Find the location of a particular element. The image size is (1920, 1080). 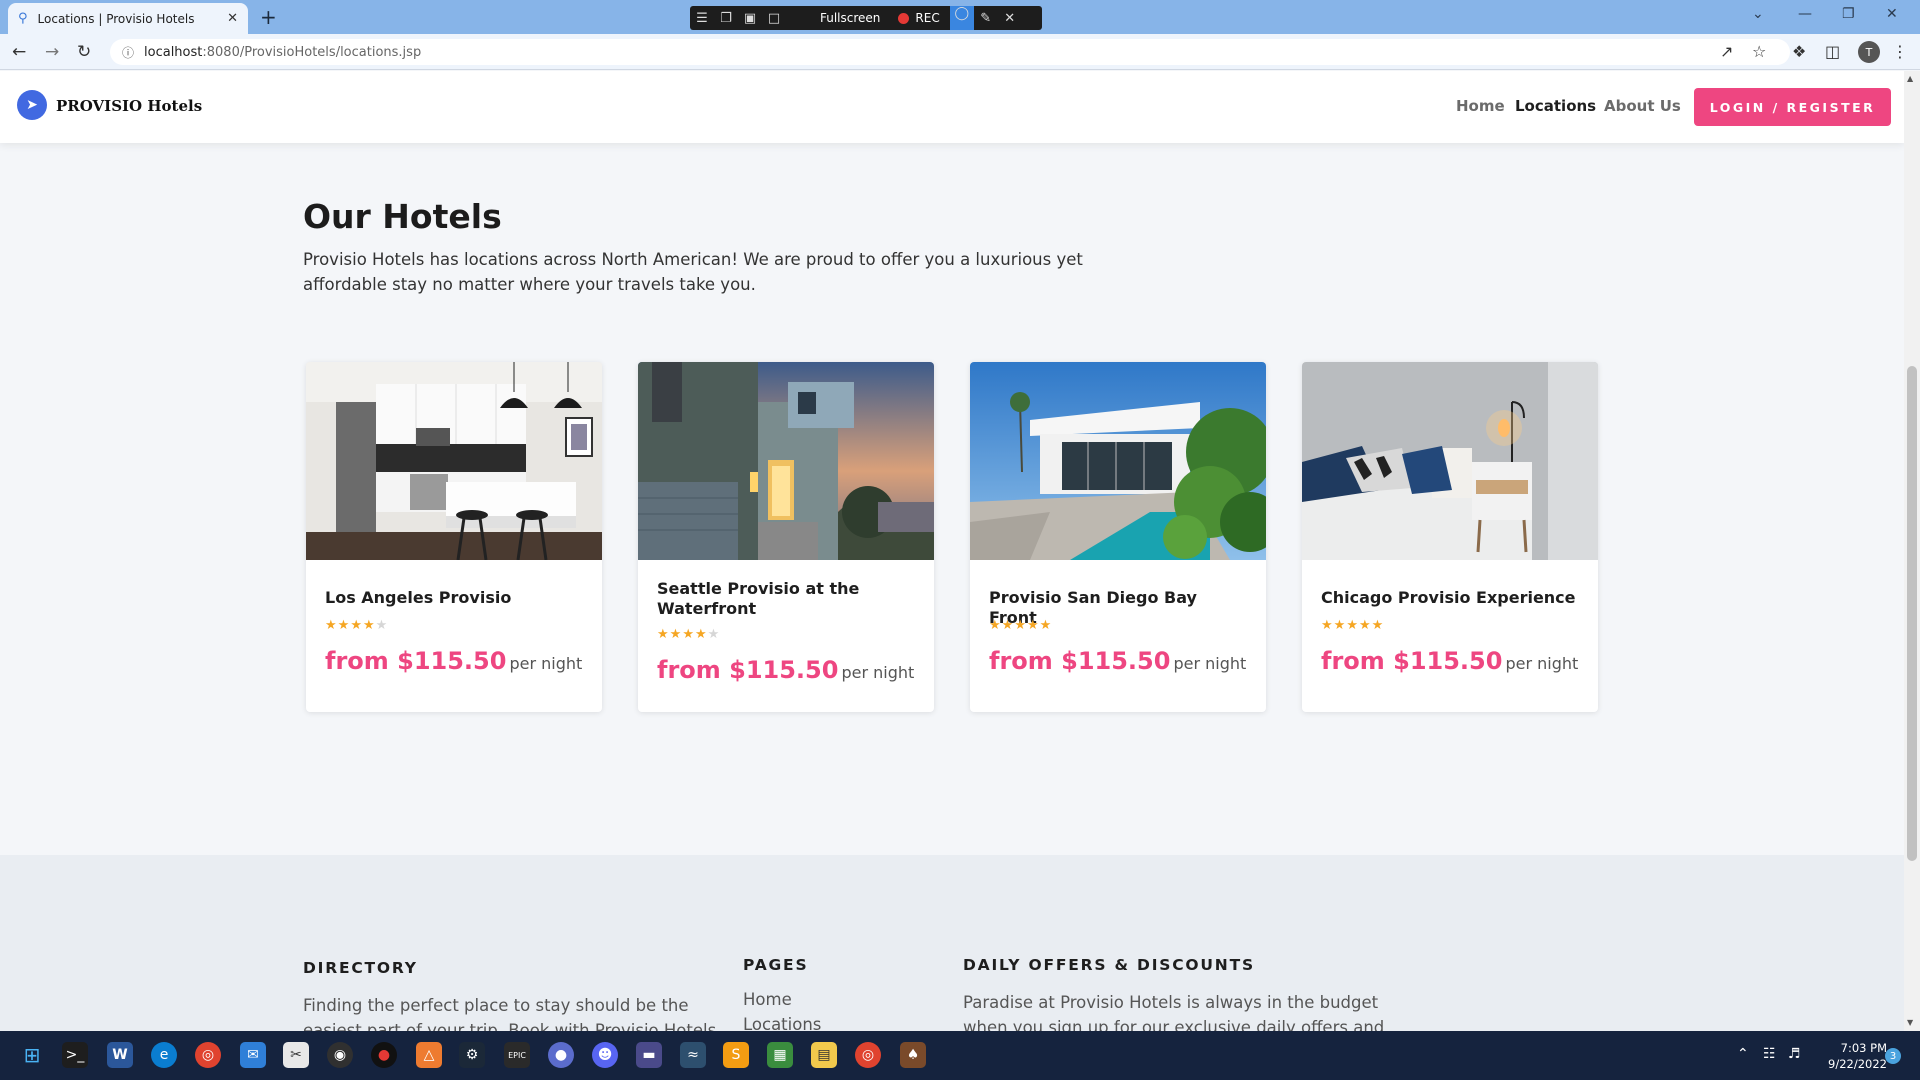

hotel-image-kitchen is located at coordinates (454, 461).